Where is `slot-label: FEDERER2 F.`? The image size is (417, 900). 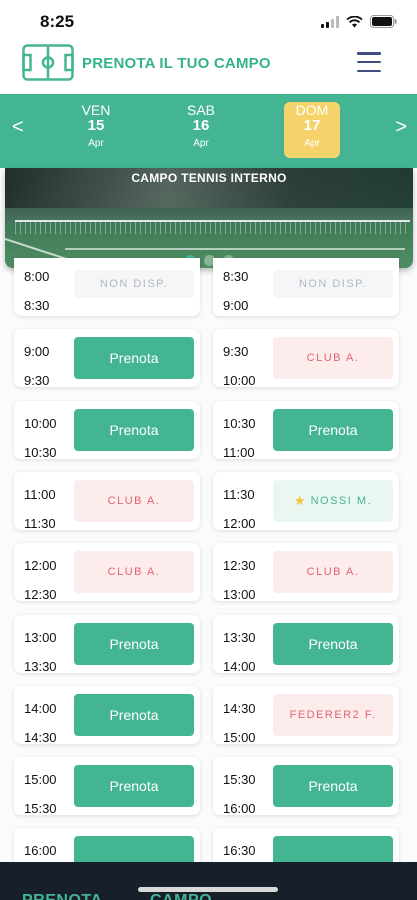 slot-label: FEDERER2 F. is located at coordinates (333, 714).